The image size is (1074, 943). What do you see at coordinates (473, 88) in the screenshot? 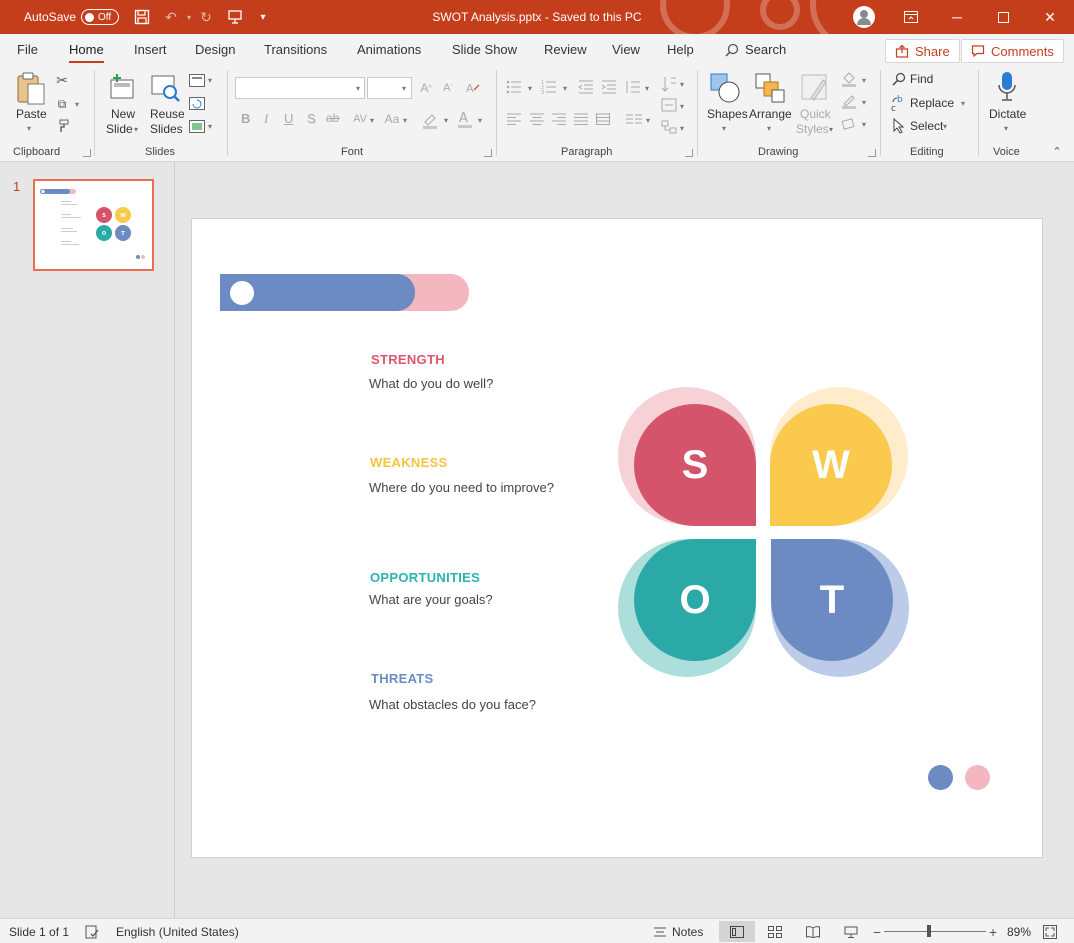
I see `clear-formatting-icon: A` at bounding box center [473, 88].